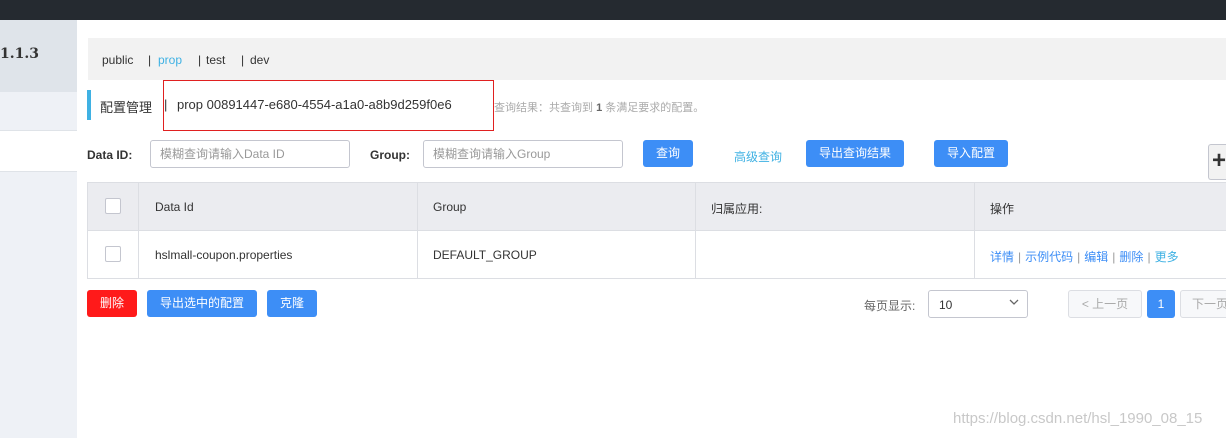 The height and width of the screenshot is (438, 1226). Describe the element at coordinates (1085, 304) in the screenshot. I see `chevron-left-icon: <` at that location.